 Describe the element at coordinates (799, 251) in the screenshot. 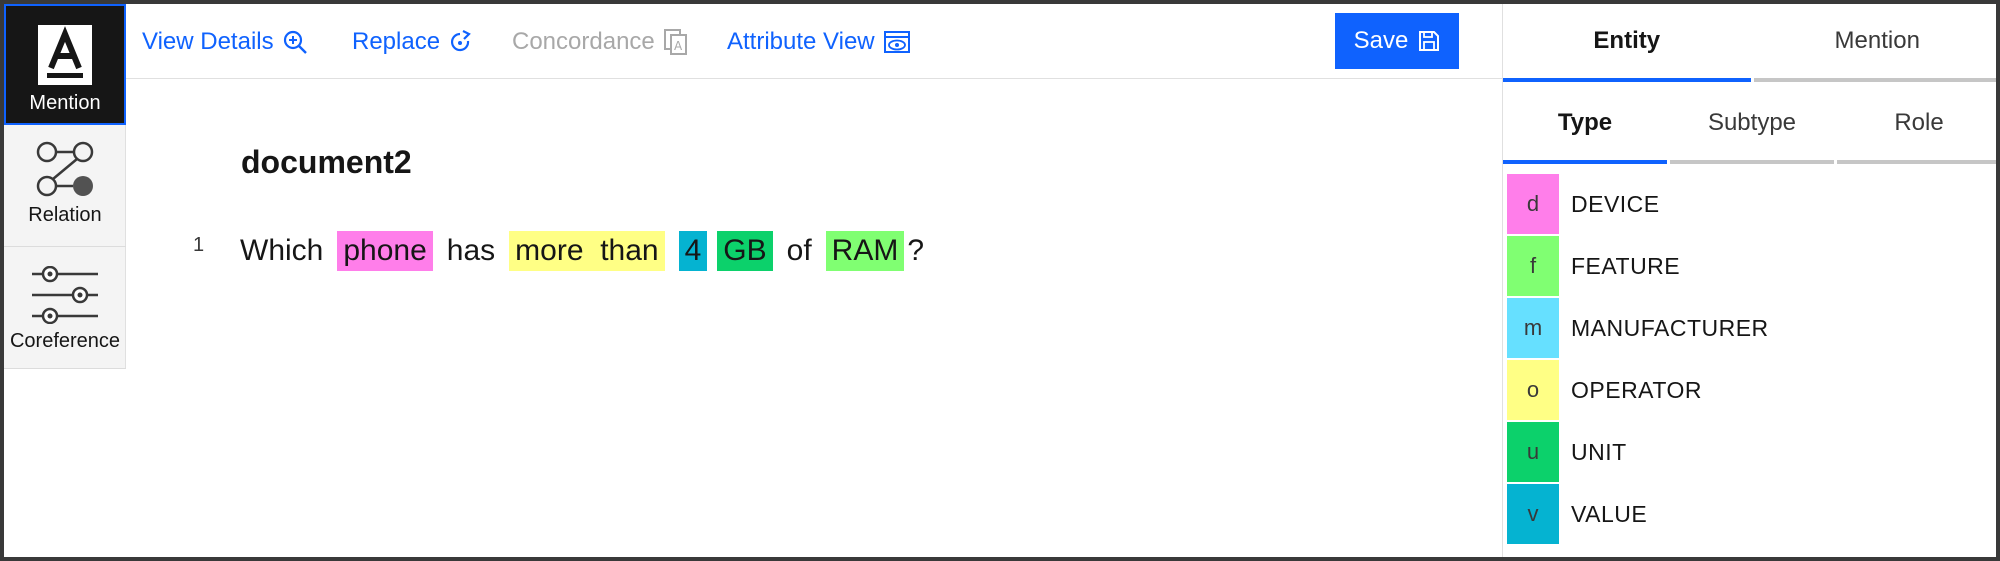

I see `token-text: of` at that location.